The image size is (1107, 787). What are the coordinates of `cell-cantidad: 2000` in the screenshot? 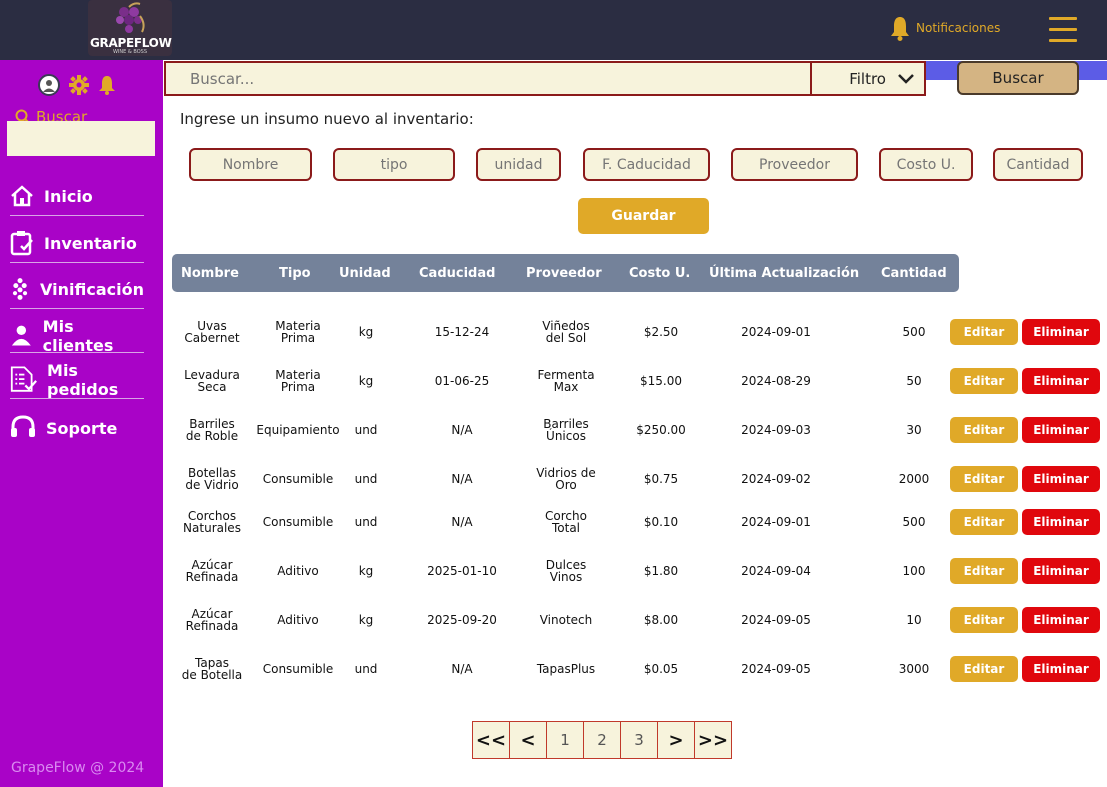 It's located at (914, 479).